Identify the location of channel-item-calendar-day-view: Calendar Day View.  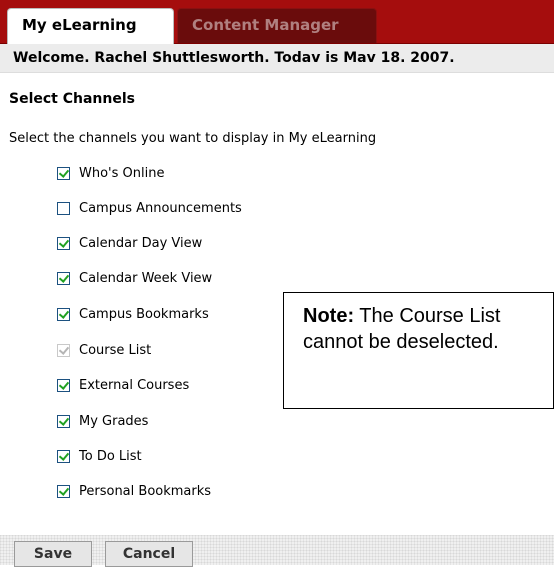
(129, 243).